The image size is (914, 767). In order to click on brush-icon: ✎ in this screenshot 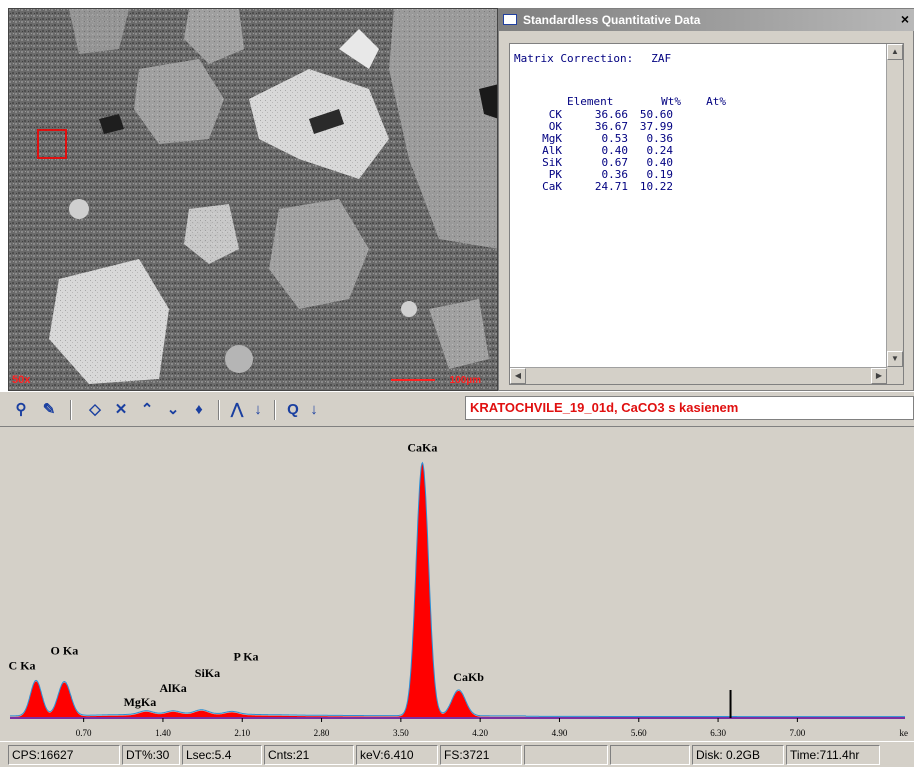, I will do `click(49, 410)`.